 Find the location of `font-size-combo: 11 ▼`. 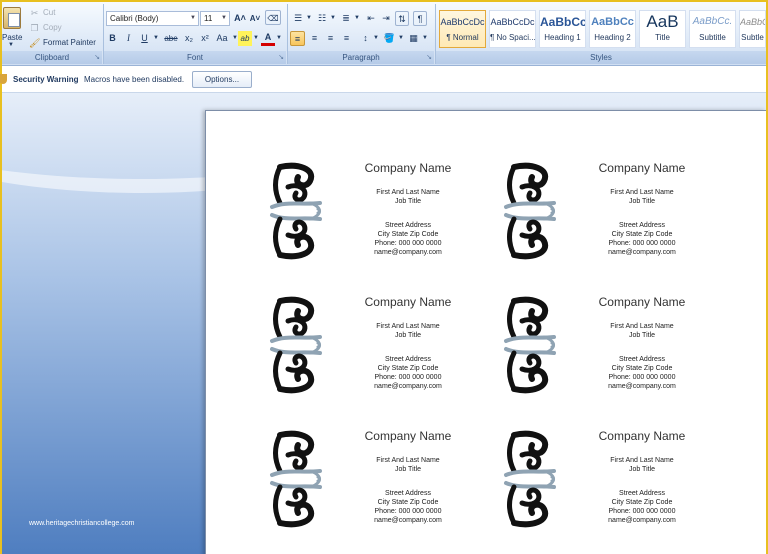

font-size-combo: 11 ▼ is located at coordinates (215, 18).